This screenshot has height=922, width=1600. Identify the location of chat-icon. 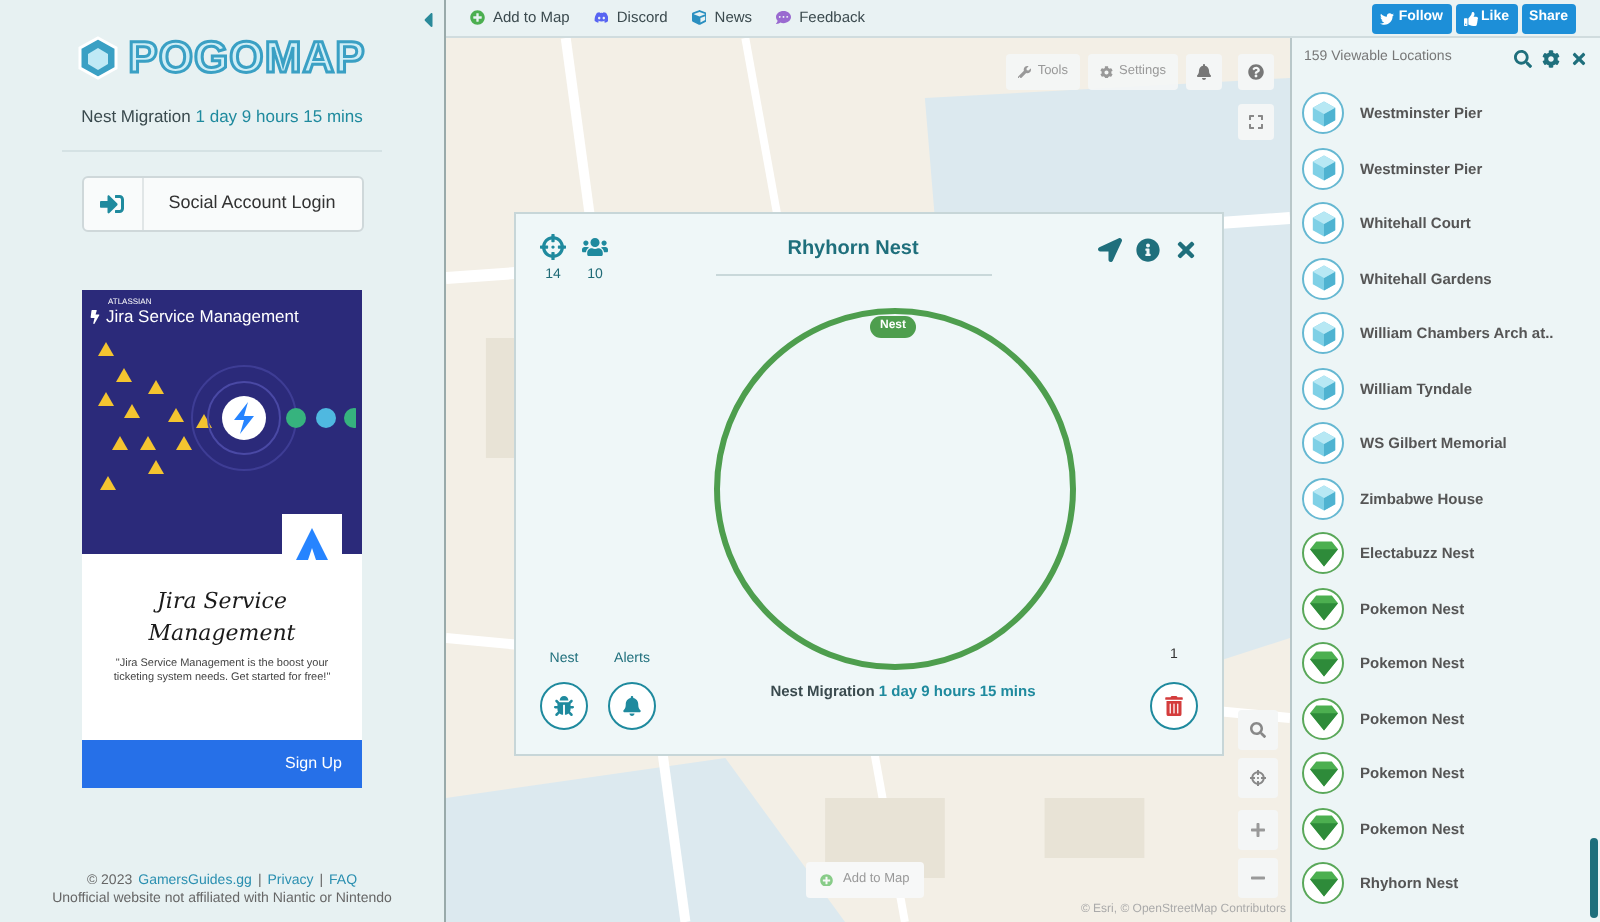
(601, 18).